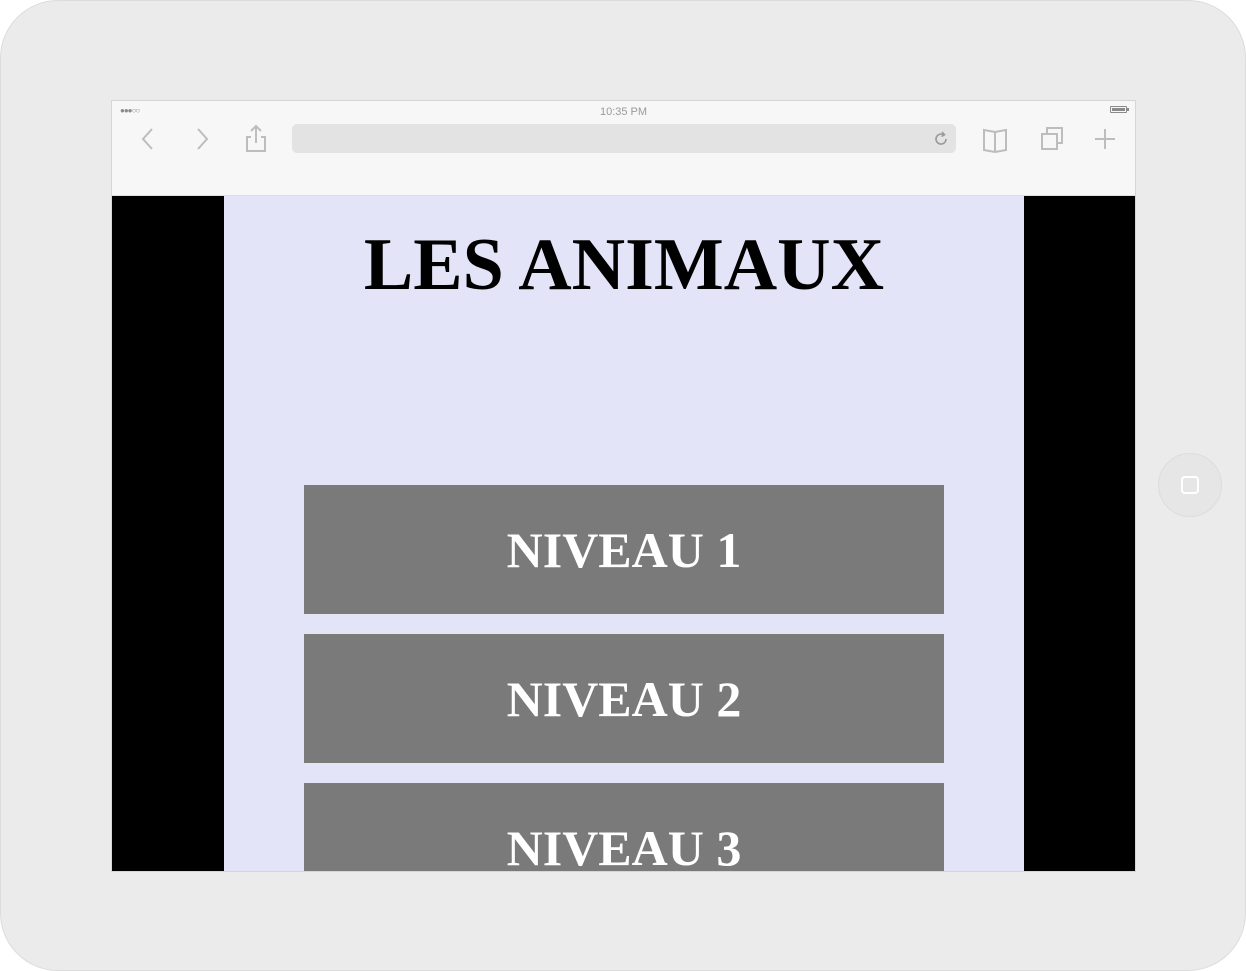  I want to click on home-square-icon, so click(1190, 485).